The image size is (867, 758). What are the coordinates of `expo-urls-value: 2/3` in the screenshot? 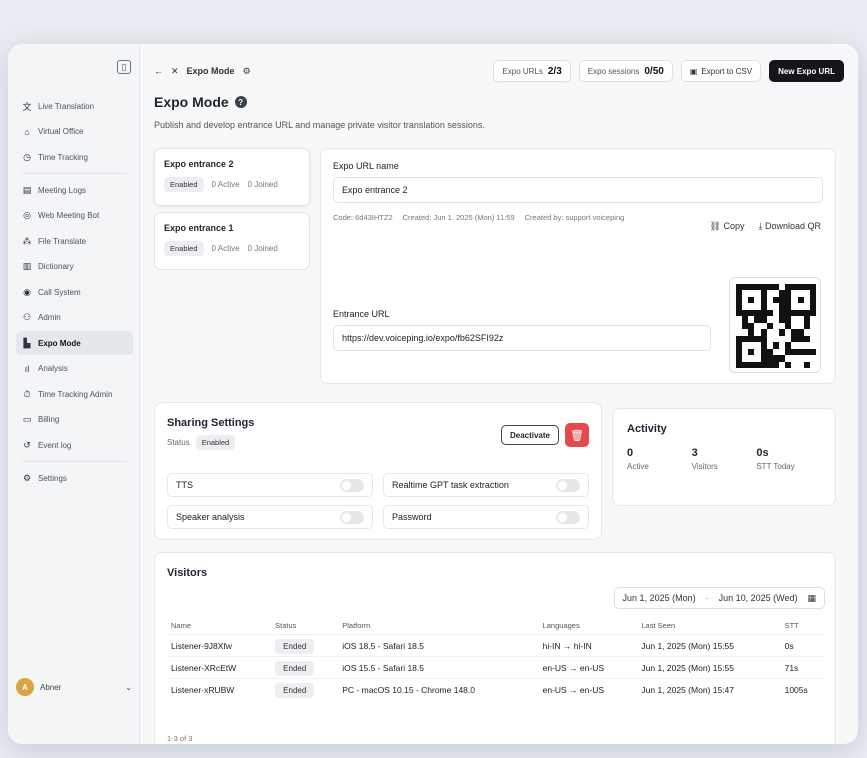 It's located at (554, 71).